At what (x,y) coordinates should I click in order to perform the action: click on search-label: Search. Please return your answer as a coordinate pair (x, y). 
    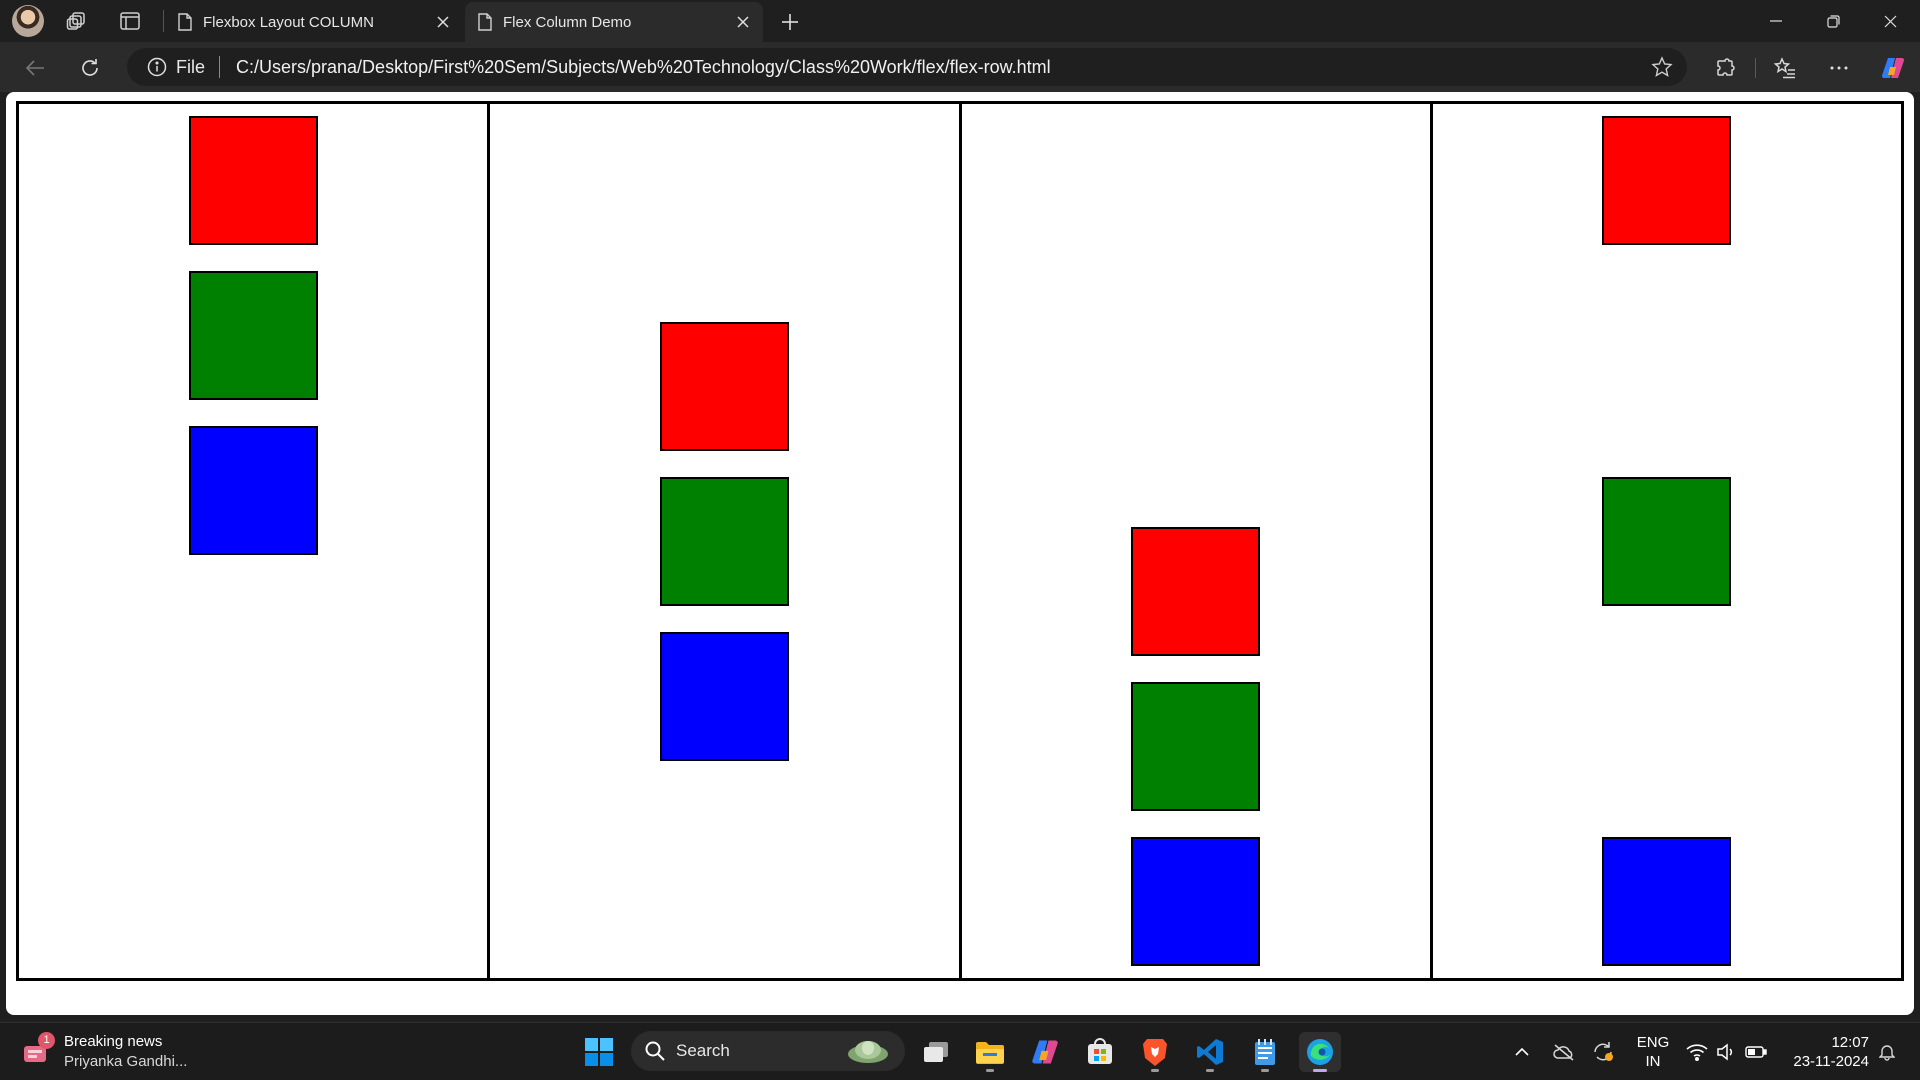
    Looking at the image, I should click on (703, 1050).